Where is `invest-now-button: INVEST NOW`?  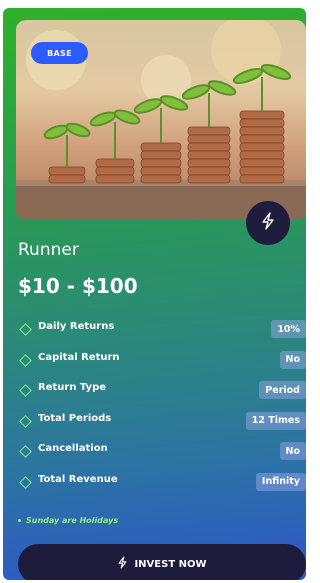 invest-now-button: INVEST NOW is located at coordinates (162, 562).